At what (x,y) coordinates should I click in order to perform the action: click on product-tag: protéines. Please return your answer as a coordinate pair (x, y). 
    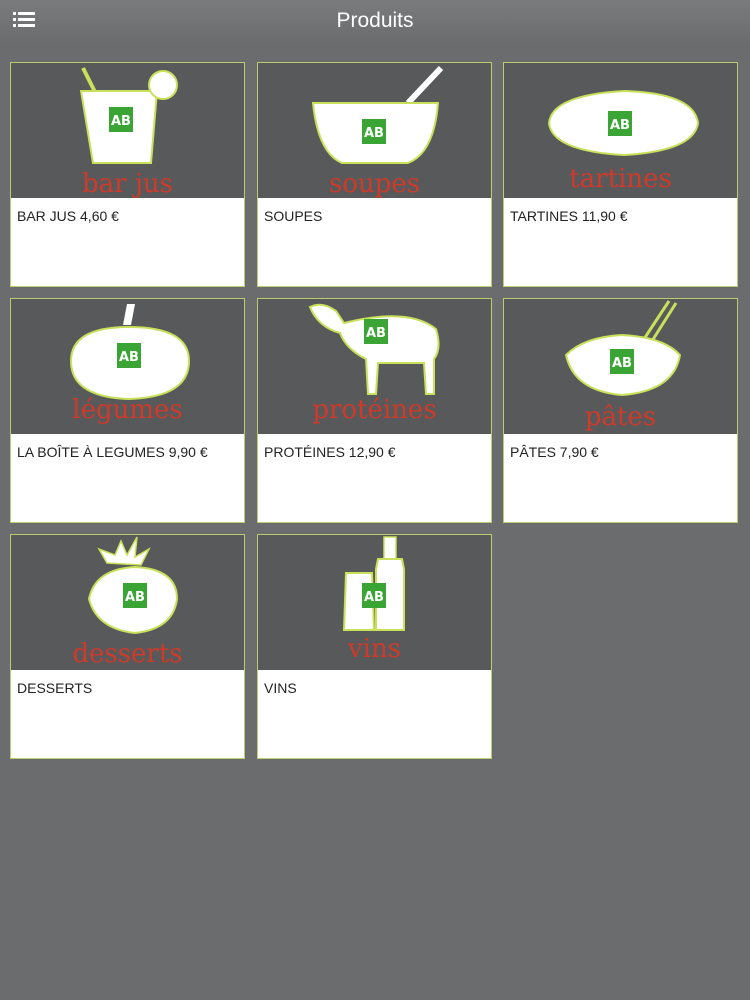
    Looking at the image, I should click on (374, 410).